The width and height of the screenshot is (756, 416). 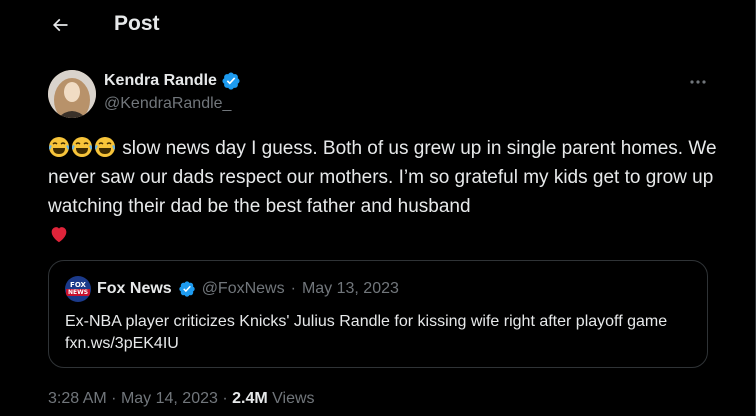 I want to click on page-title: Post, so click(x=137, y=23).